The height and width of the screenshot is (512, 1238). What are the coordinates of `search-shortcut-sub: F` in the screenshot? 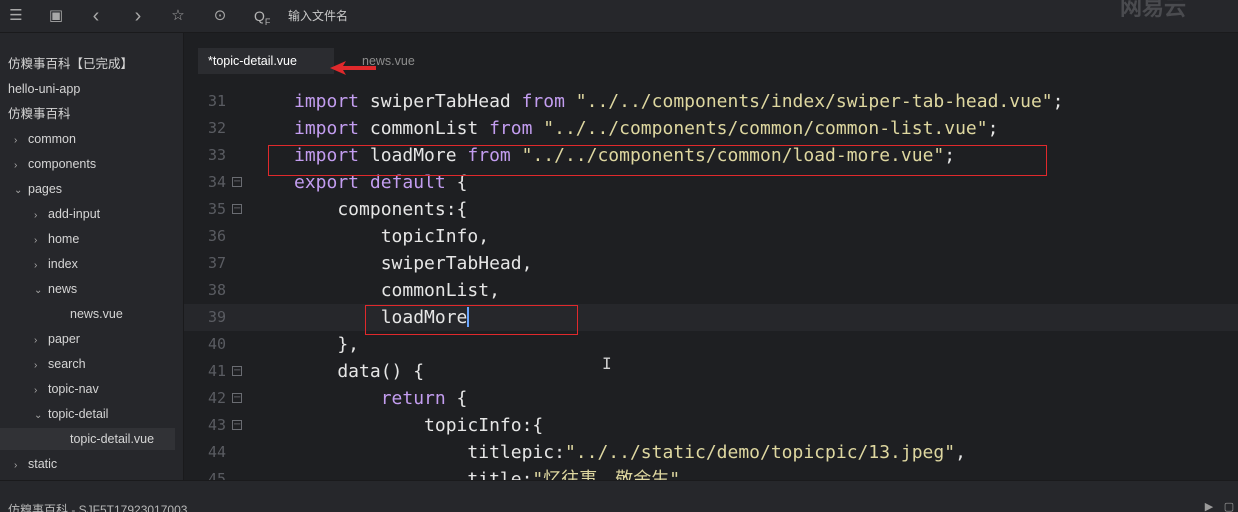 It's located at (267, 21).